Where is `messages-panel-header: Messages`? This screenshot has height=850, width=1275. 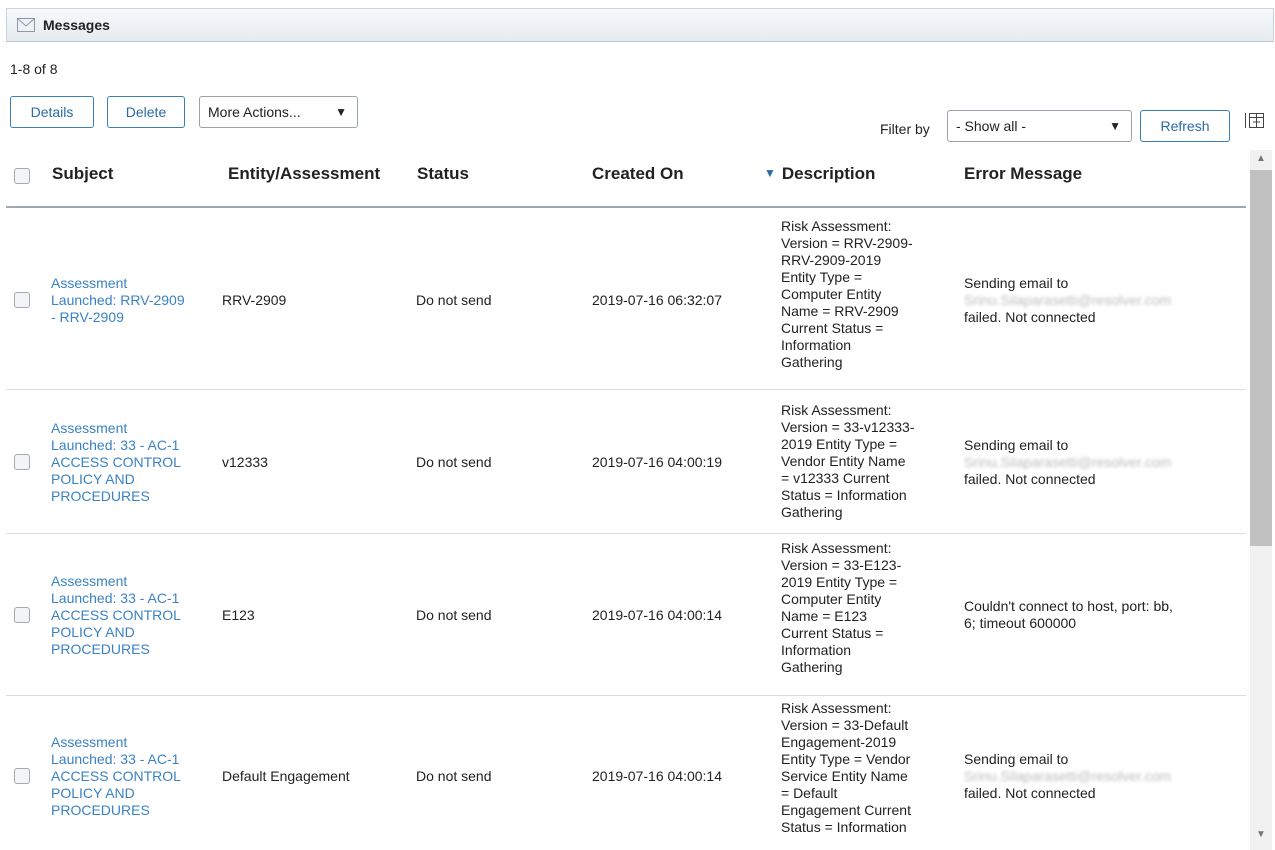 messages-panel-header: Messages is located at coordinates (640, 25).